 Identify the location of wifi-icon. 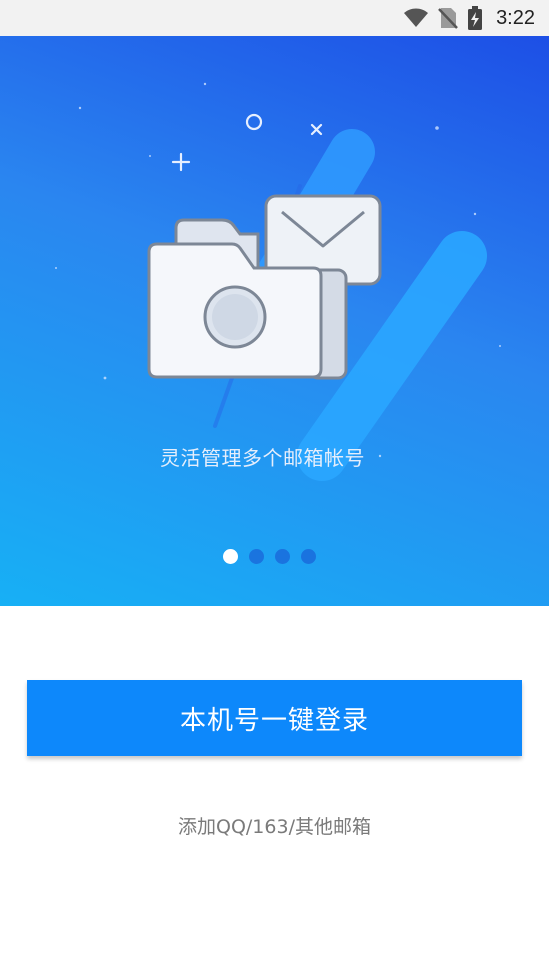
(416, 18).